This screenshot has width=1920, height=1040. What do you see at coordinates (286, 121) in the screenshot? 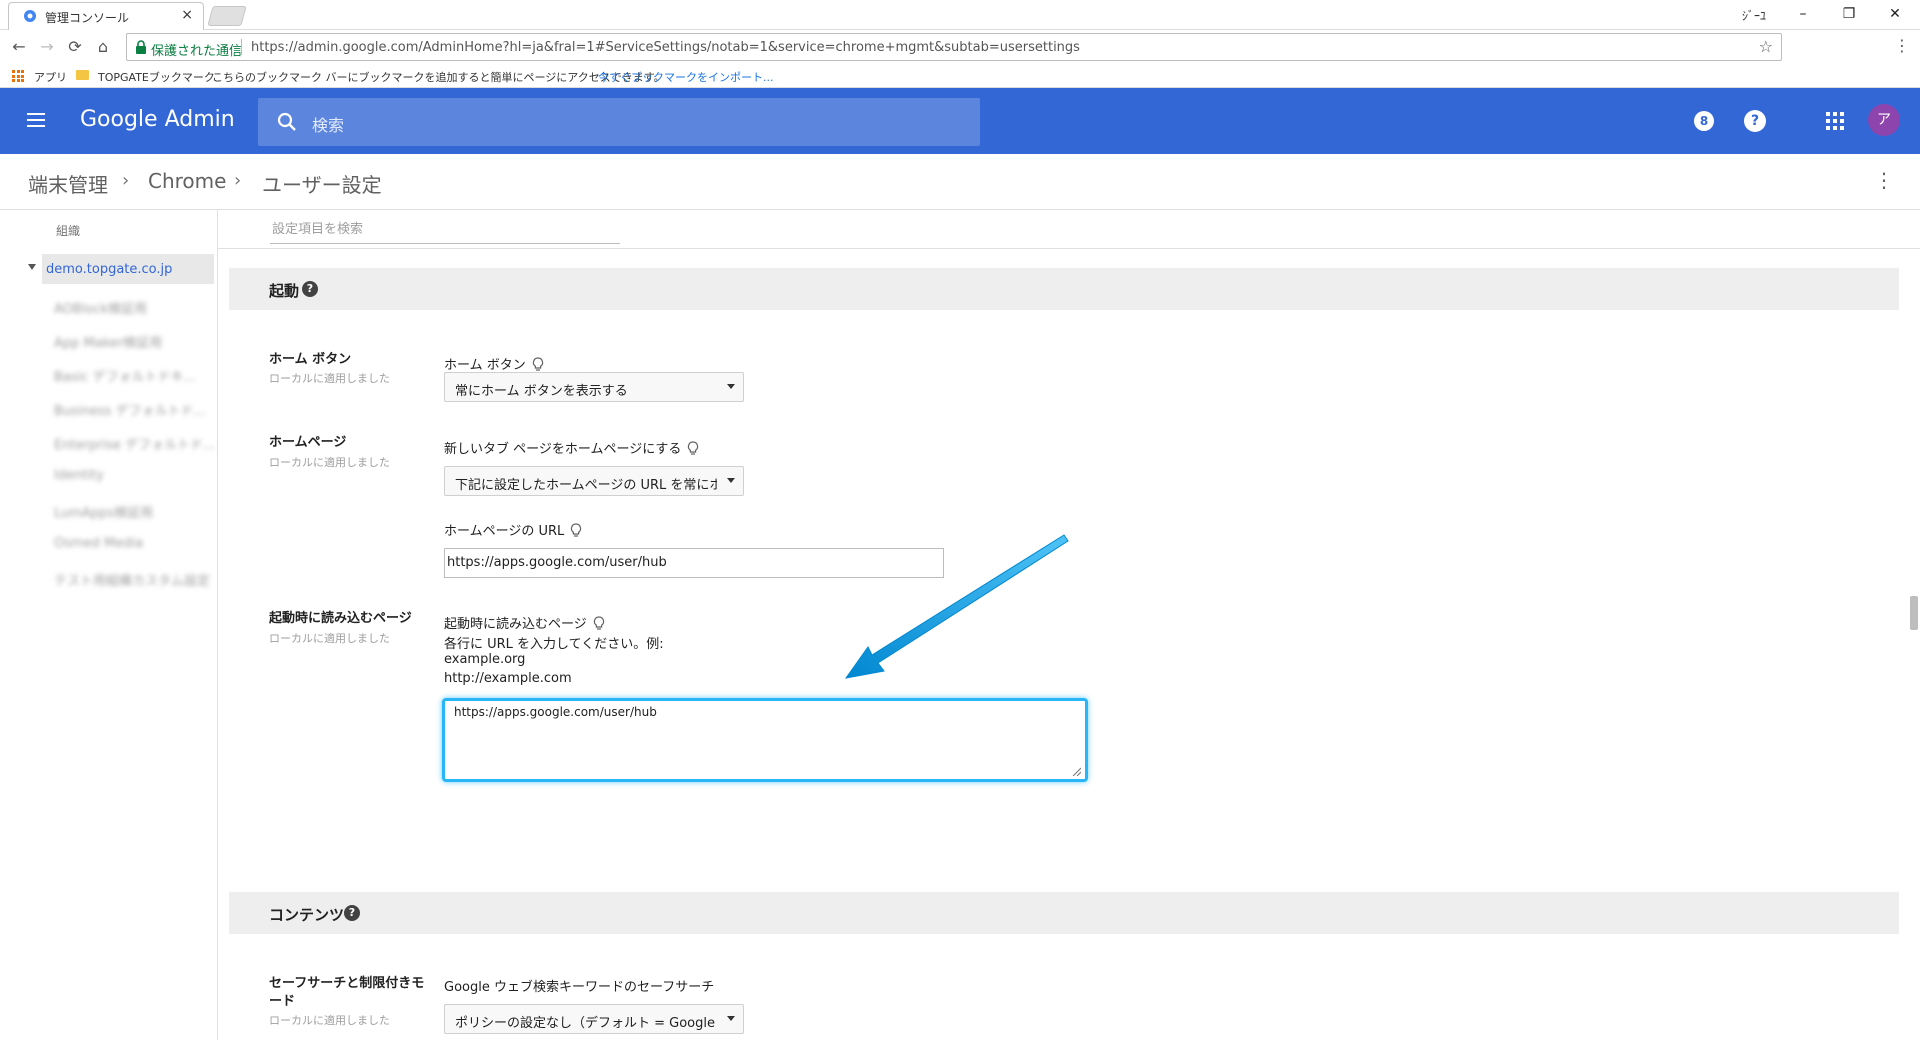
I see `search-icon` at bounding box center [286, 121].